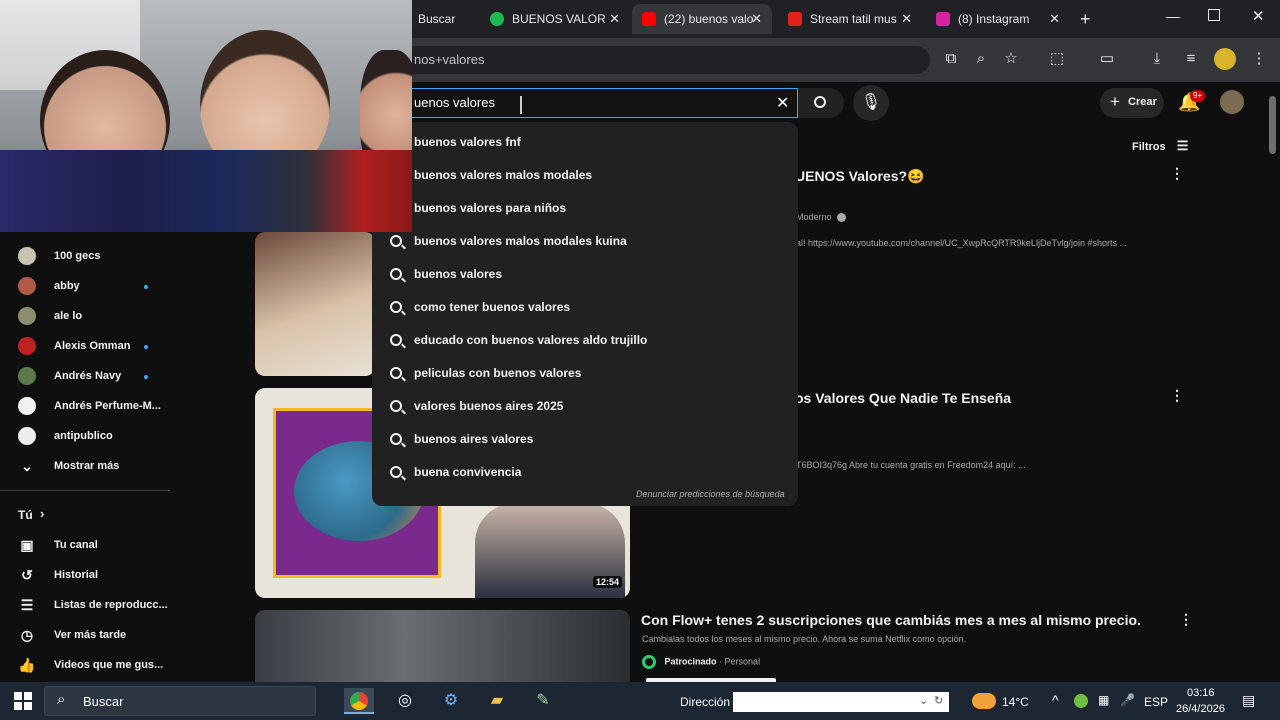  I want to click on ad-menu-icon: ⋮, so click(1186, 619).